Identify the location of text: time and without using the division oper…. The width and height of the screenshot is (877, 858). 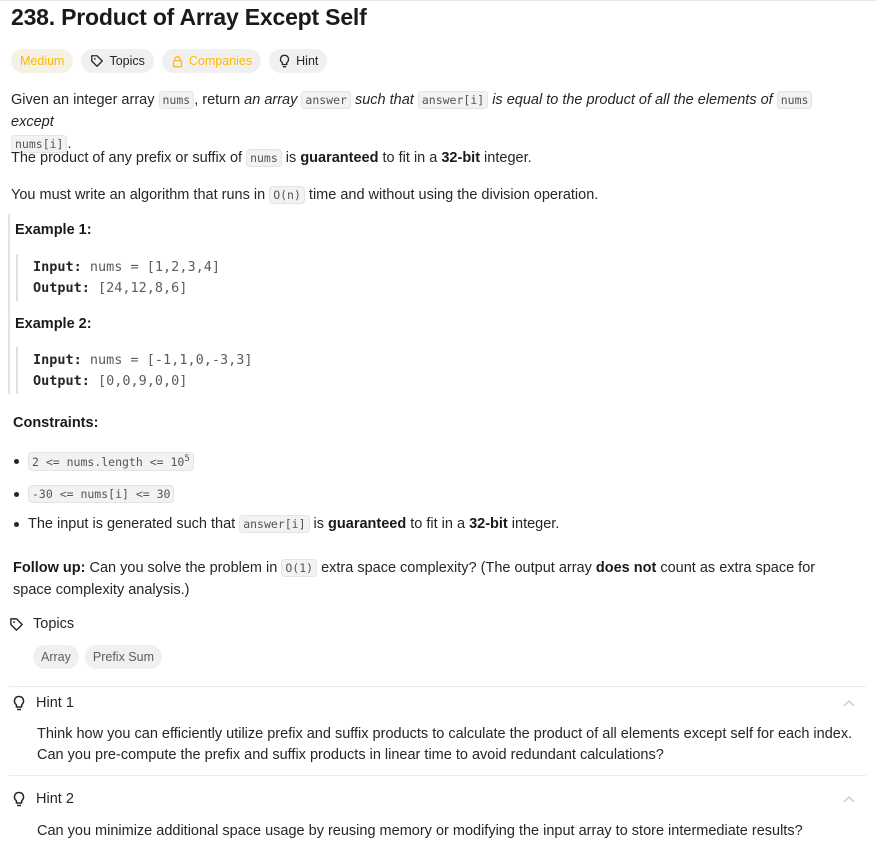
(451, 195).